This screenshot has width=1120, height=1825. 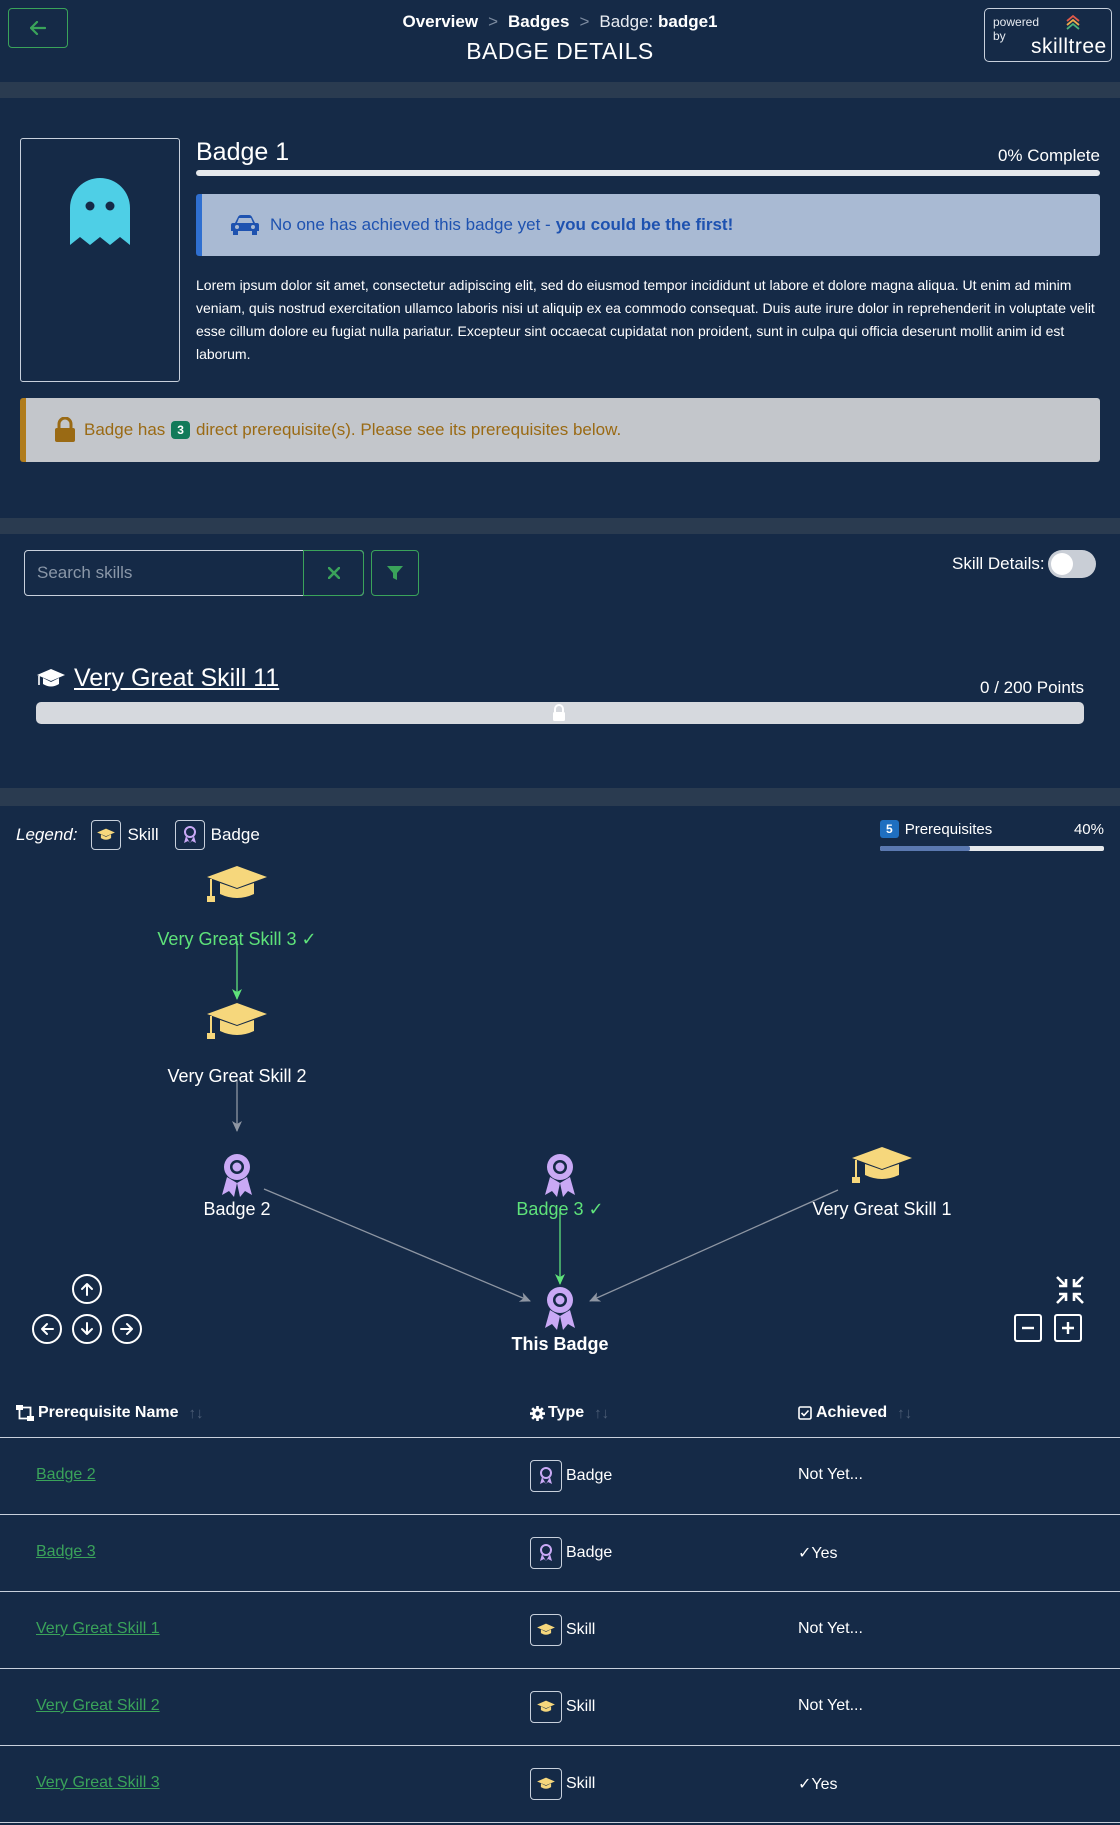 I want to click on prereq-name-link: Very Great Skill 1, so click(x=98, y=1629).